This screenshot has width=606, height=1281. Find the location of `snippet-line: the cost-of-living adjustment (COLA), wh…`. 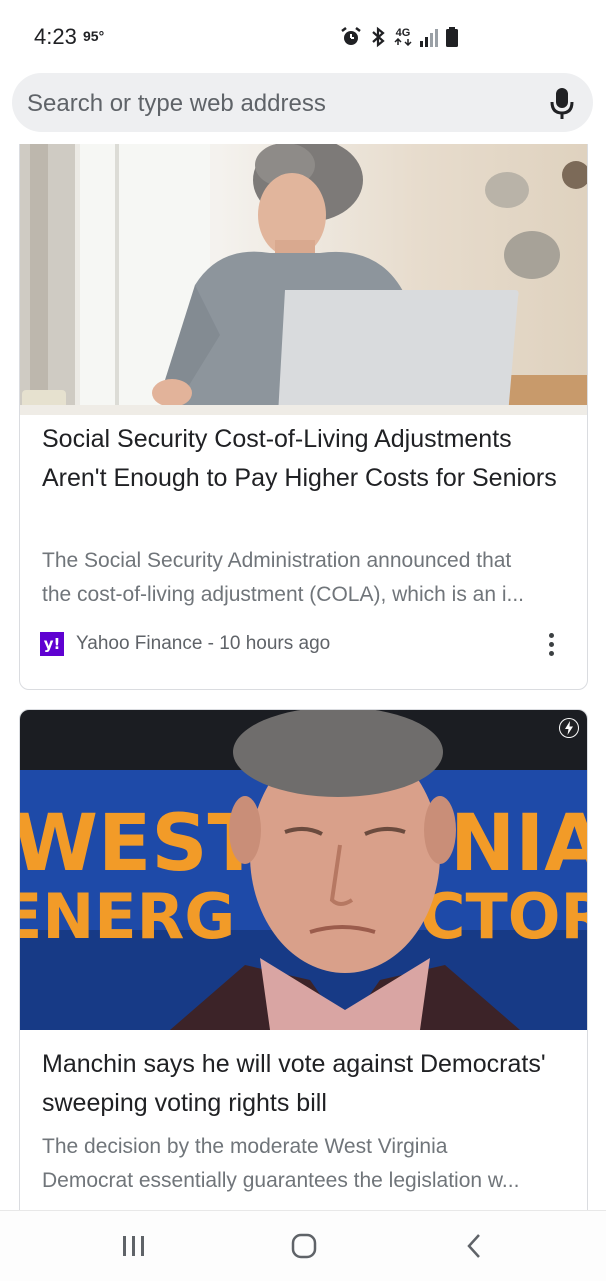

snippet-line: the cost-of-living adjustment (COLA), wh… is located at coordinates (283, 594).